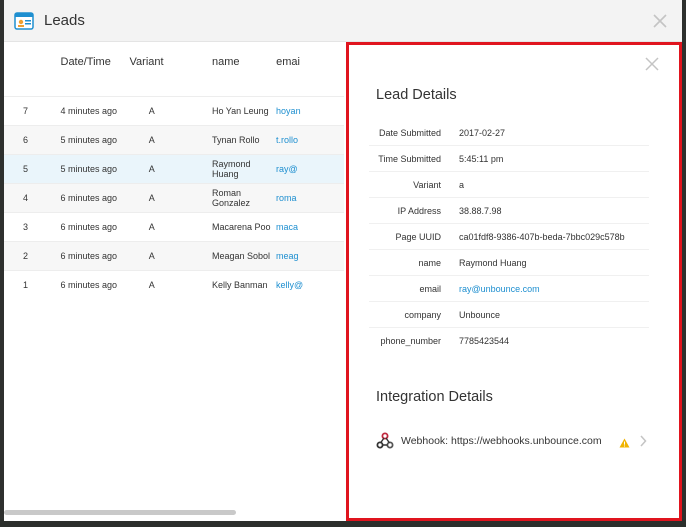  What do you see at coordinates (684, 263) in the screenshot?
I see `background-app-right` at bounding box center [684, 263].